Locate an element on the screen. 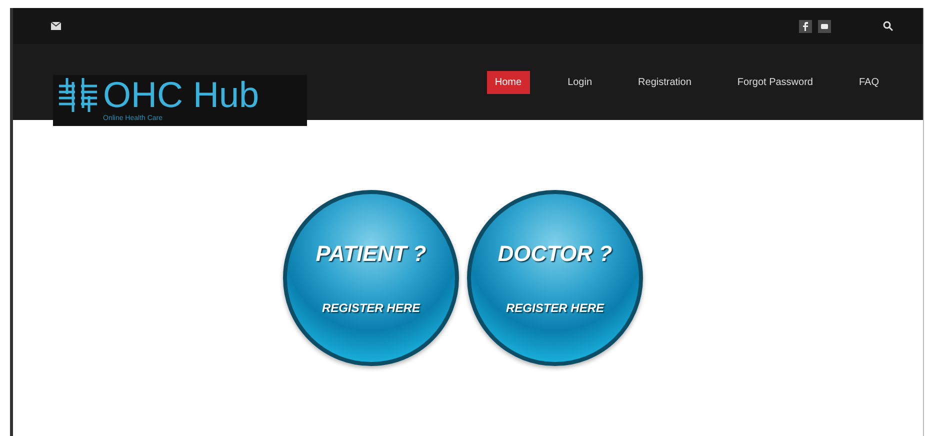 This screenshot has width=934, height=436. register-button: PATIENT ? REGISTER HERE is located at coordinates (371, 278).